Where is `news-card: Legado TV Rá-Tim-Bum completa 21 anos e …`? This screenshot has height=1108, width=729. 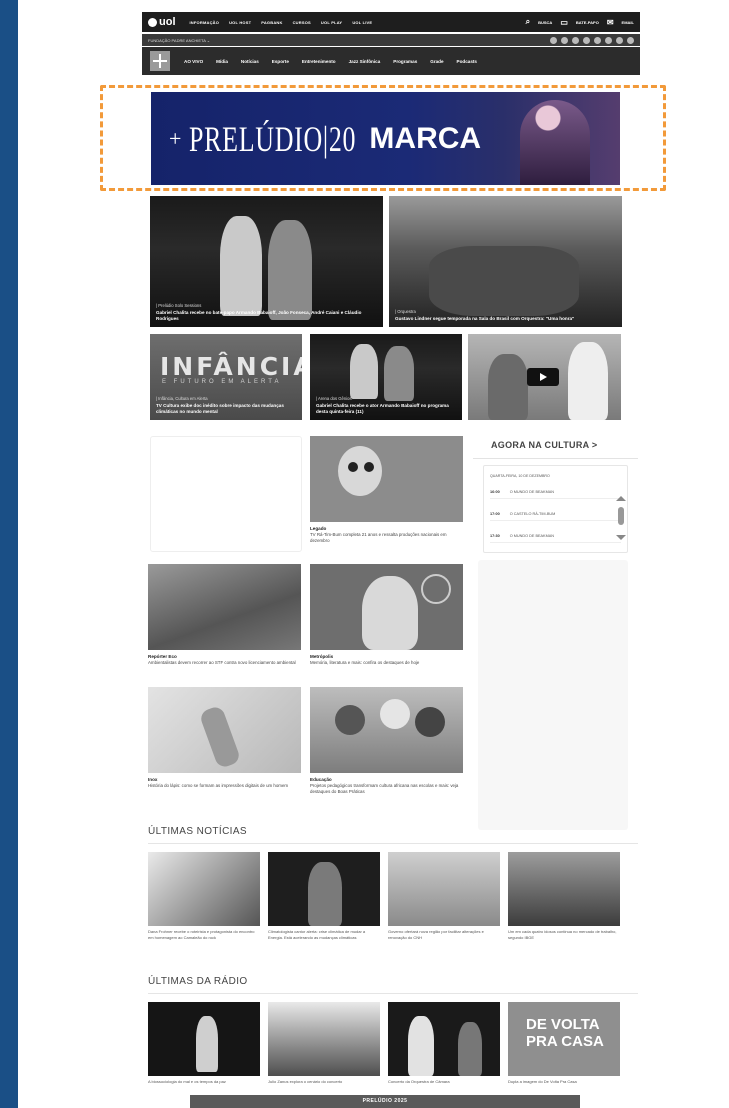
news-card: Legado TV Rá-Tim-Bum completa 21 anos e … is located at coordinates (386, 490).